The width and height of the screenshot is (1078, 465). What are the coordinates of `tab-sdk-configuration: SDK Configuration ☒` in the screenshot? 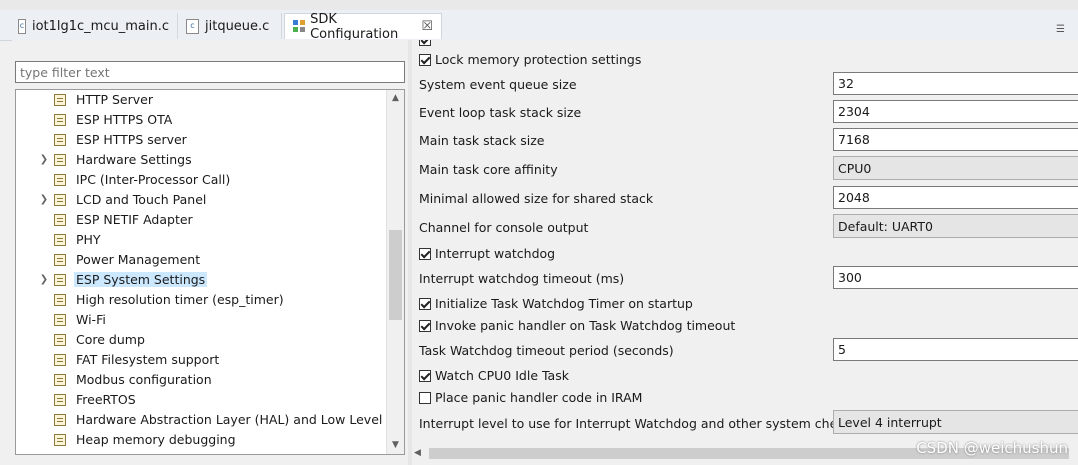 It's located at (363, 26).